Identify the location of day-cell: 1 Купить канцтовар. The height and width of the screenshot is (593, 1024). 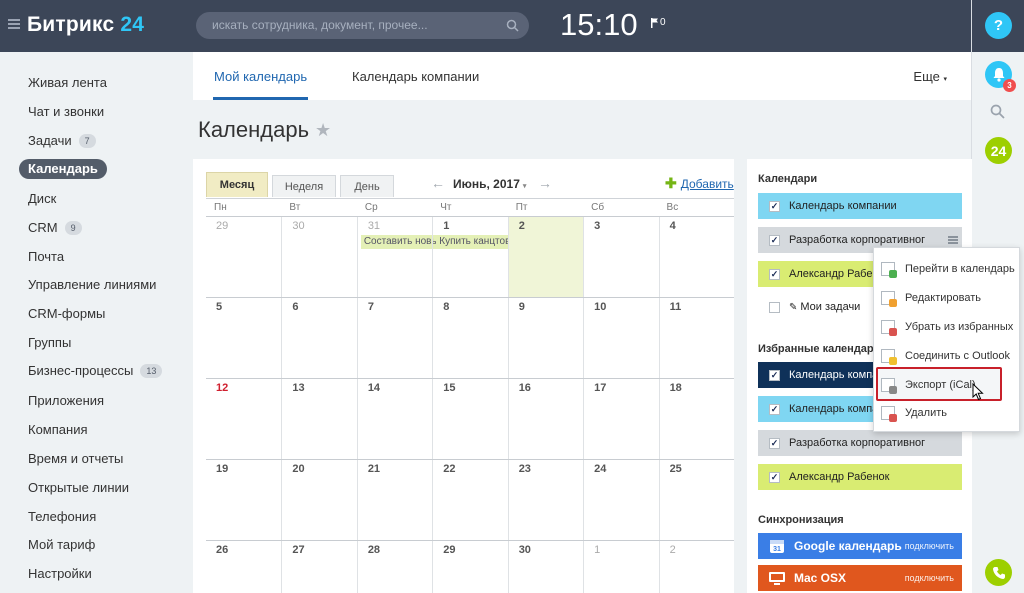
(472, 257).